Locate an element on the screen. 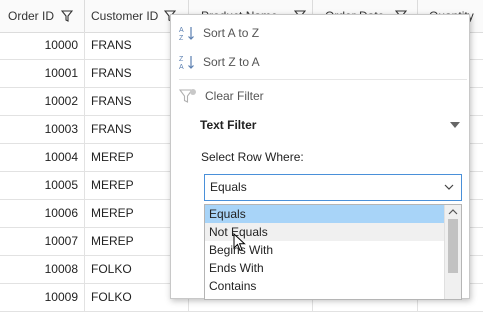  clear-filter-icon is located at coordinates (187, 96).